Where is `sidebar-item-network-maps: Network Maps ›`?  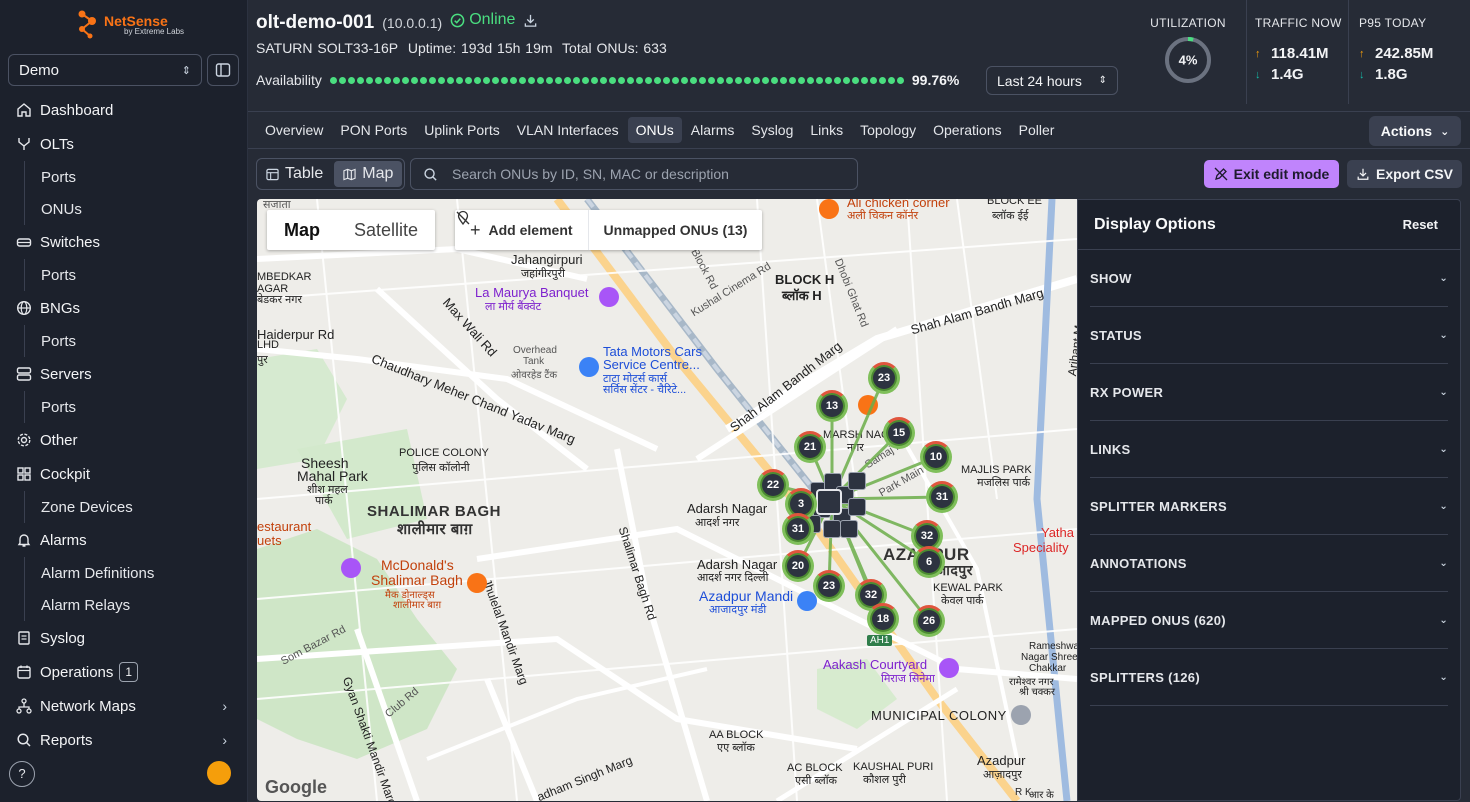 sidebar-item-network-maps: Network Maps › is located at coordinates (123, 706).